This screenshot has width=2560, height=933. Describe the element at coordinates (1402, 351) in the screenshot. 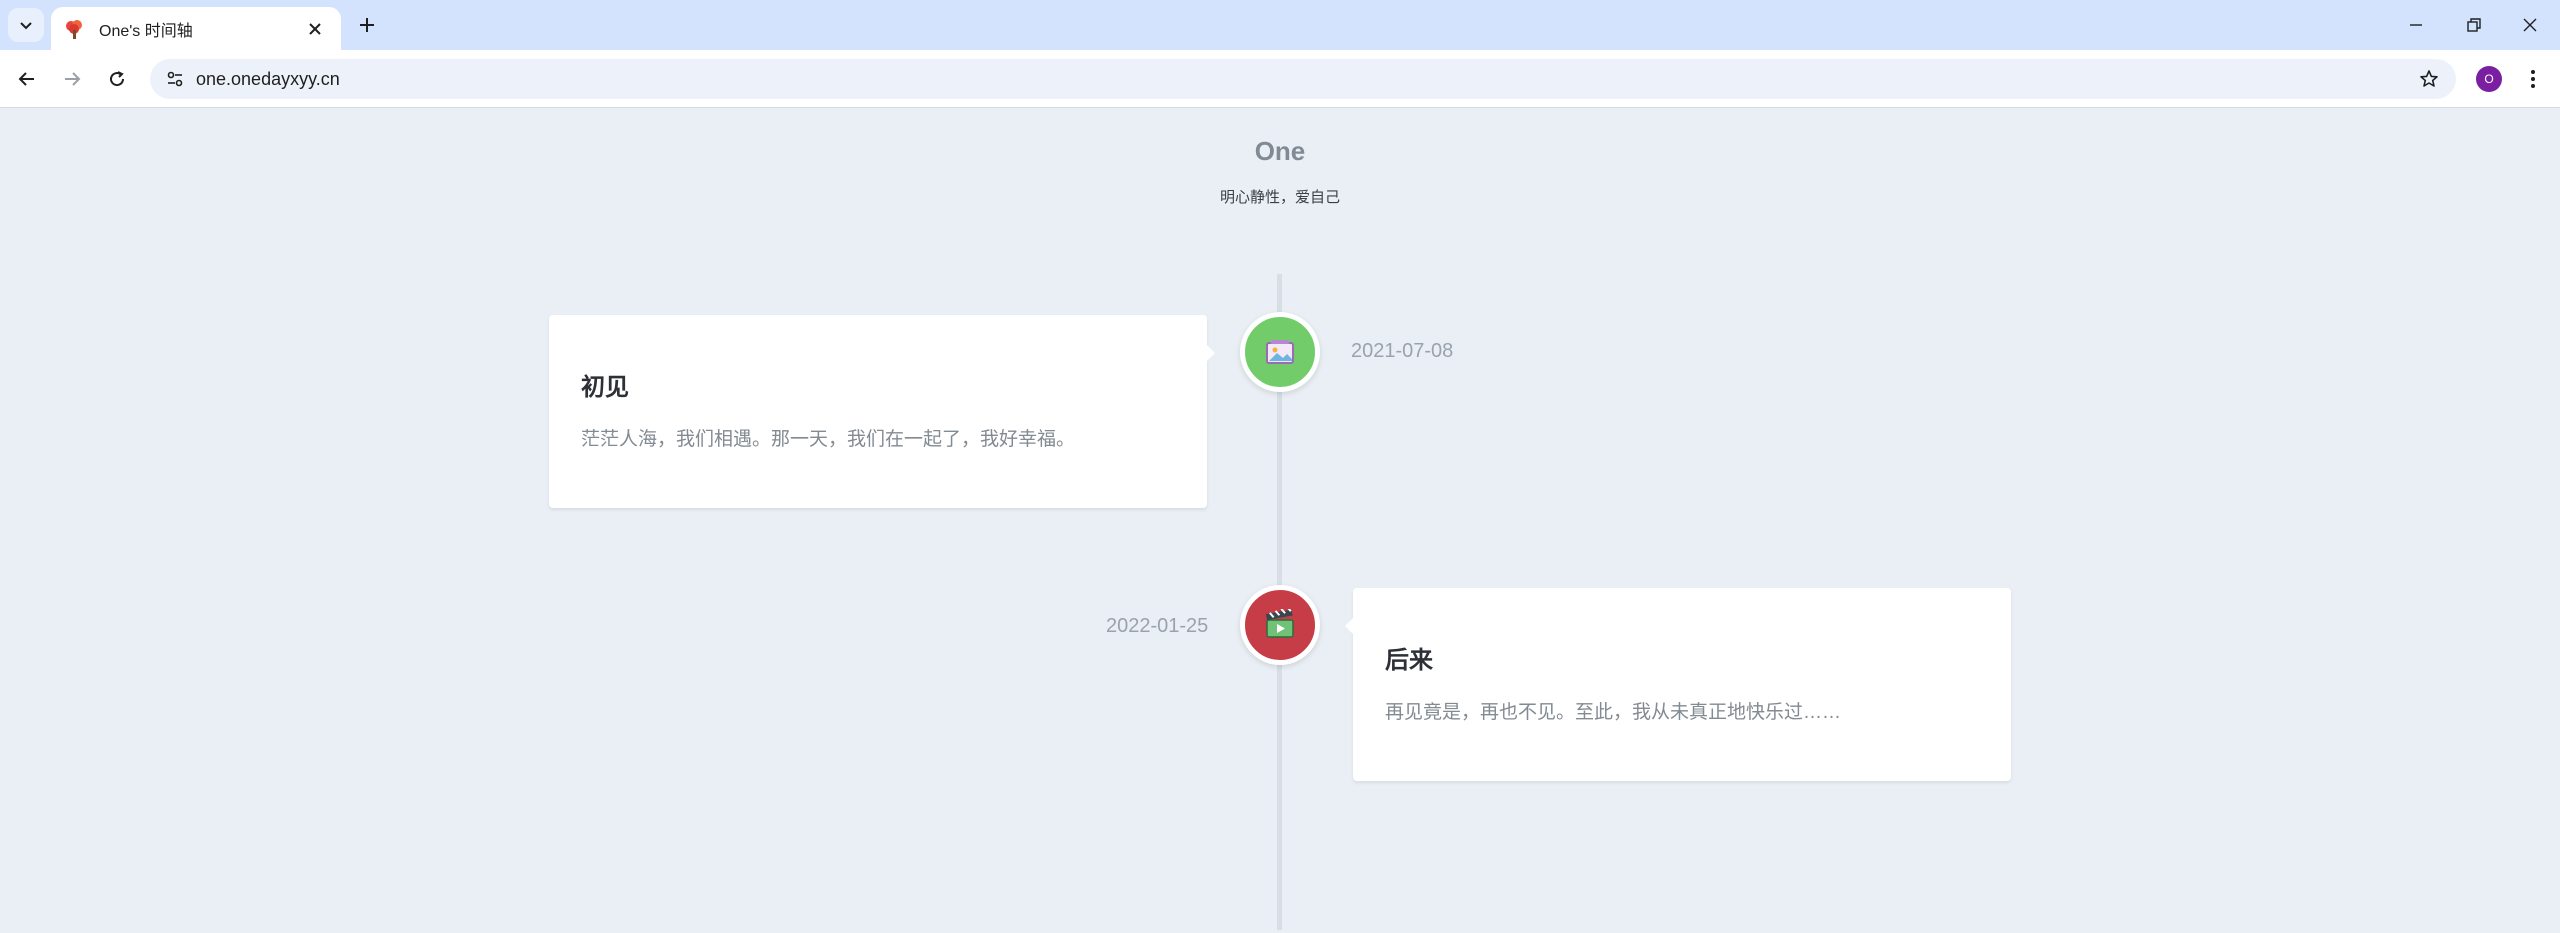

I see `timeline-date: 2021-07-08` at that location.